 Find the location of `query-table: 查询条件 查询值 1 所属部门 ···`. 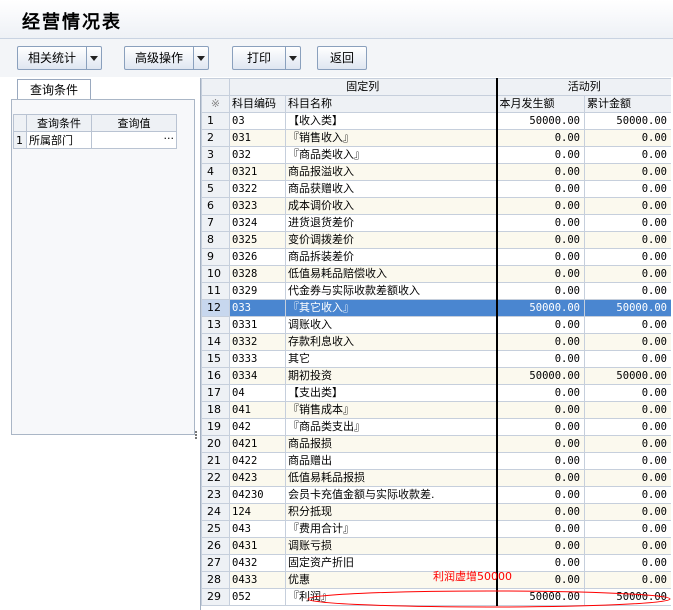

query-table: 查询条件 查询值 1 所属部门 ··· is located at coordinates (95, 131).